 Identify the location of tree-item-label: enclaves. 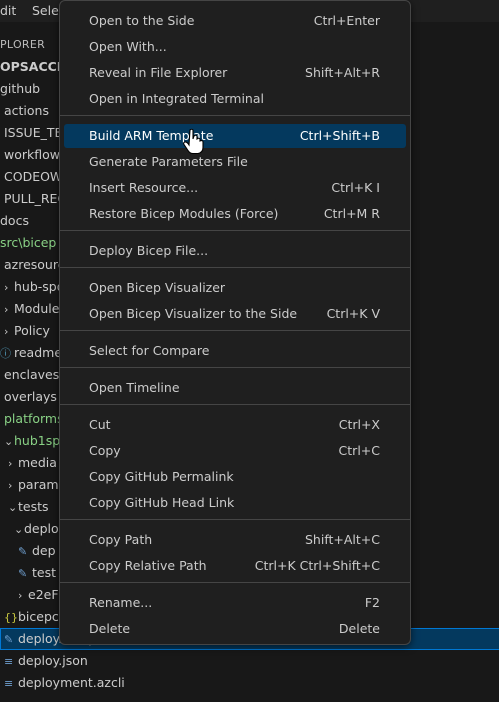
(32, 374).